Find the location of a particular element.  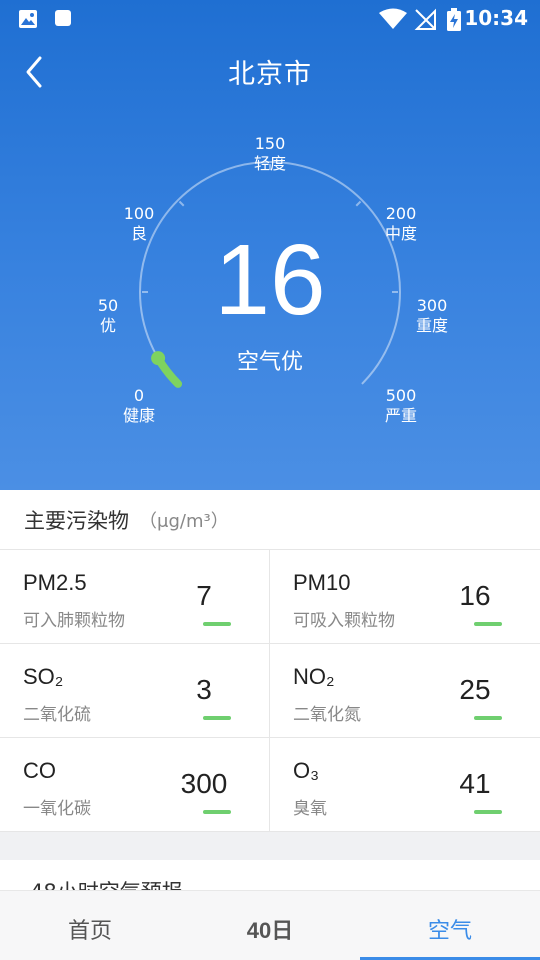

pollutant-o3: O₃ 臭氧 41 is located at coordinates (405, 785).